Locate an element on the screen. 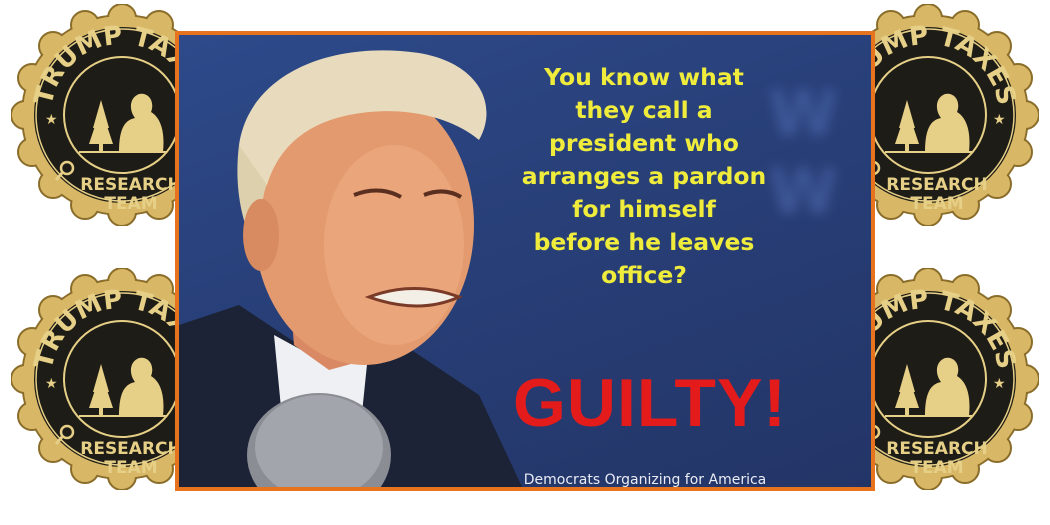  question-line: for himself is located at coordinates (644, 209).